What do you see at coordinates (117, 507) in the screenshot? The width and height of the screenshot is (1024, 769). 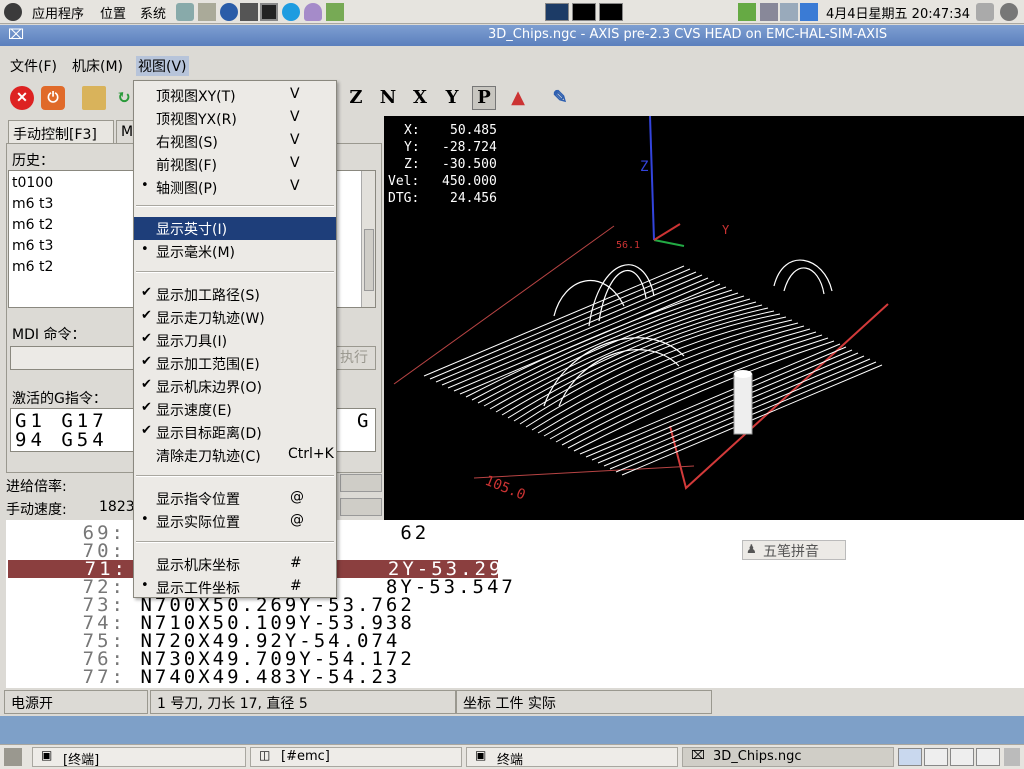 I see `jog-speed-value: 1823` at bounding box center [117, 507].